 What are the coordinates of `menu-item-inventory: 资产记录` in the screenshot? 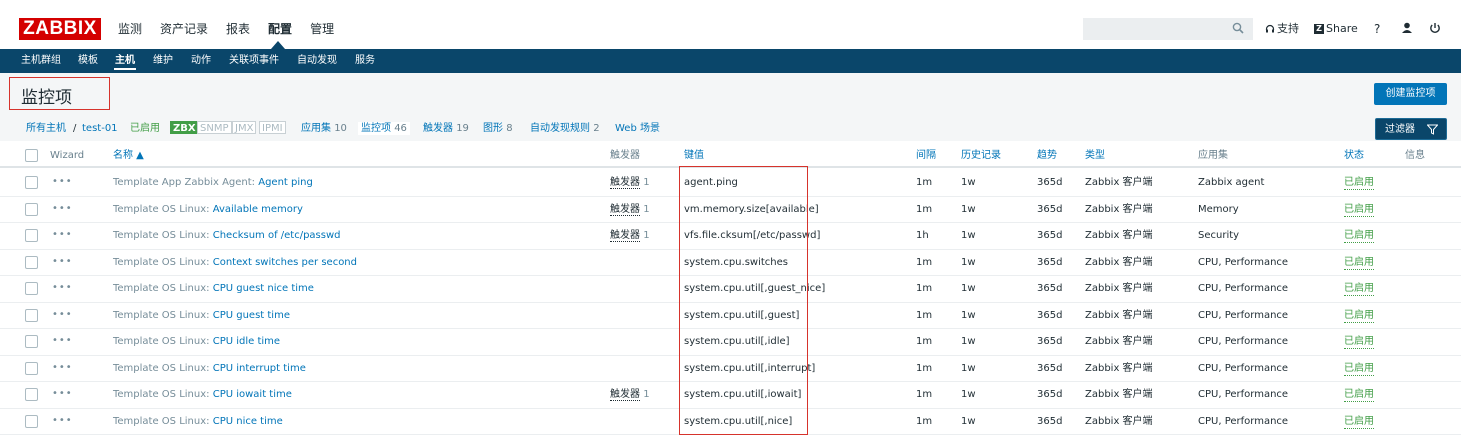 It's located at (184, 29).